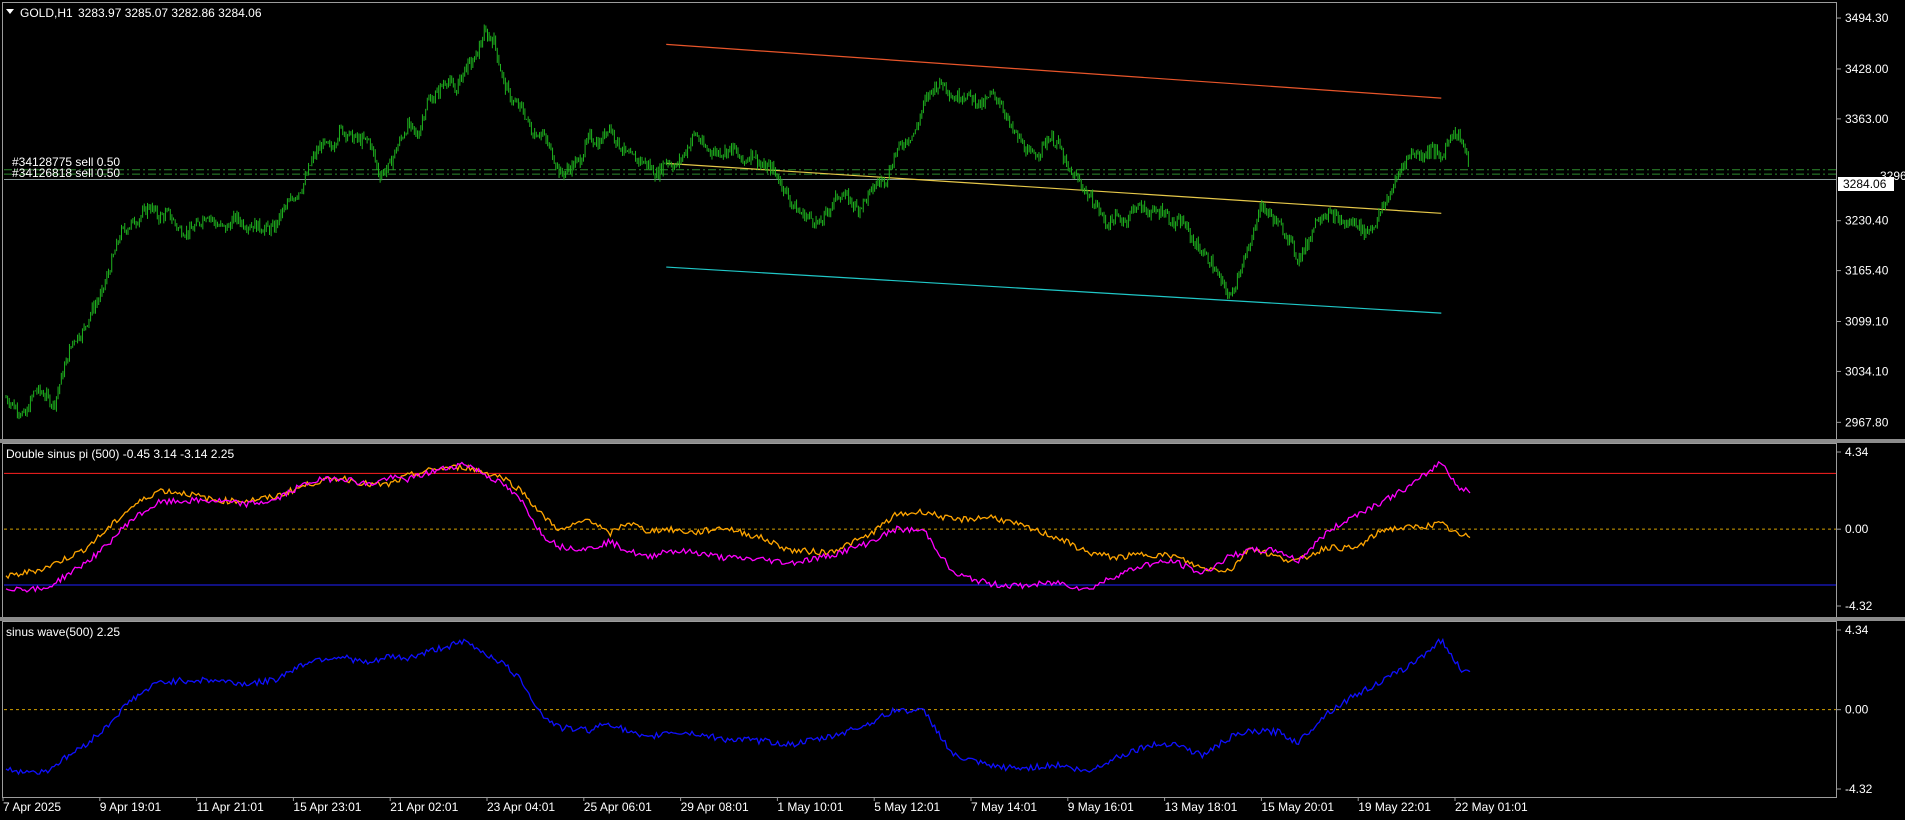 The height and width of the screenshot is (820, 1905). What do you see at coordinates (1054, 290) in the screenshot?
I see `channel-bottom-line` at bounding box center [1054, 290].